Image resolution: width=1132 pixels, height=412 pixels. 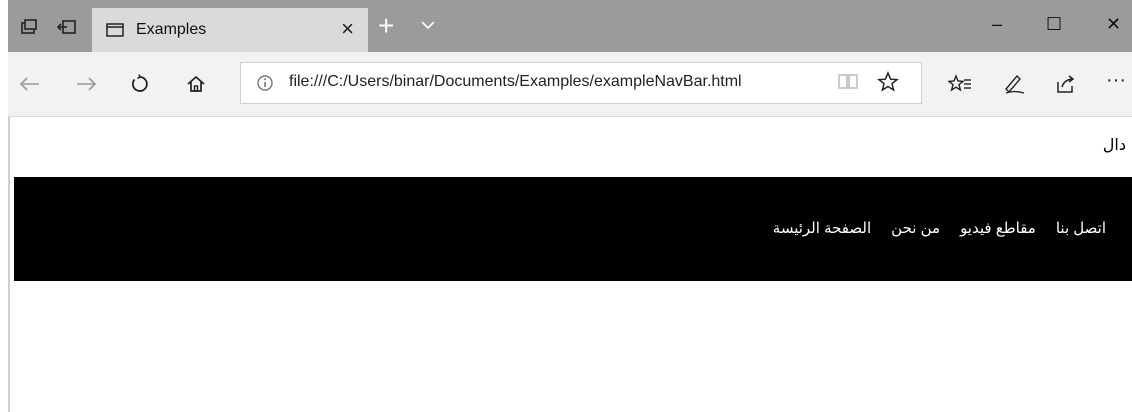 I want to click on tab-examples: Examples ×, so click(x=230, y=30).